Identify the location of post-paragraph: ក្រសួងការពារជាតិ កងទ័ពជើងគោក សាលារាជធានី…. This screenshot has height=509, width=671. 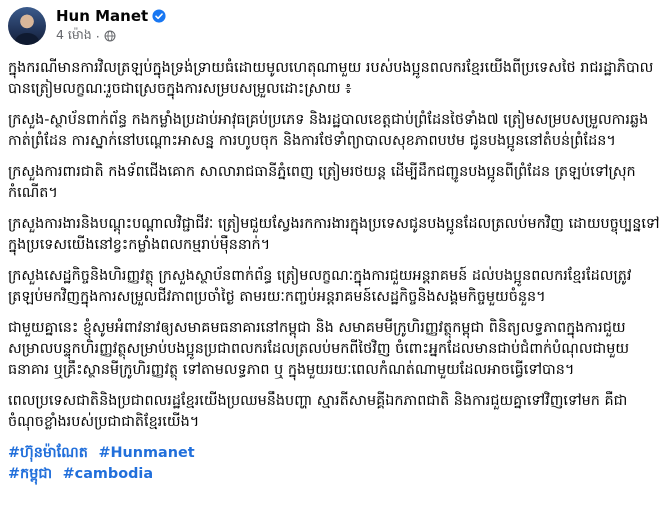
(322, 182).